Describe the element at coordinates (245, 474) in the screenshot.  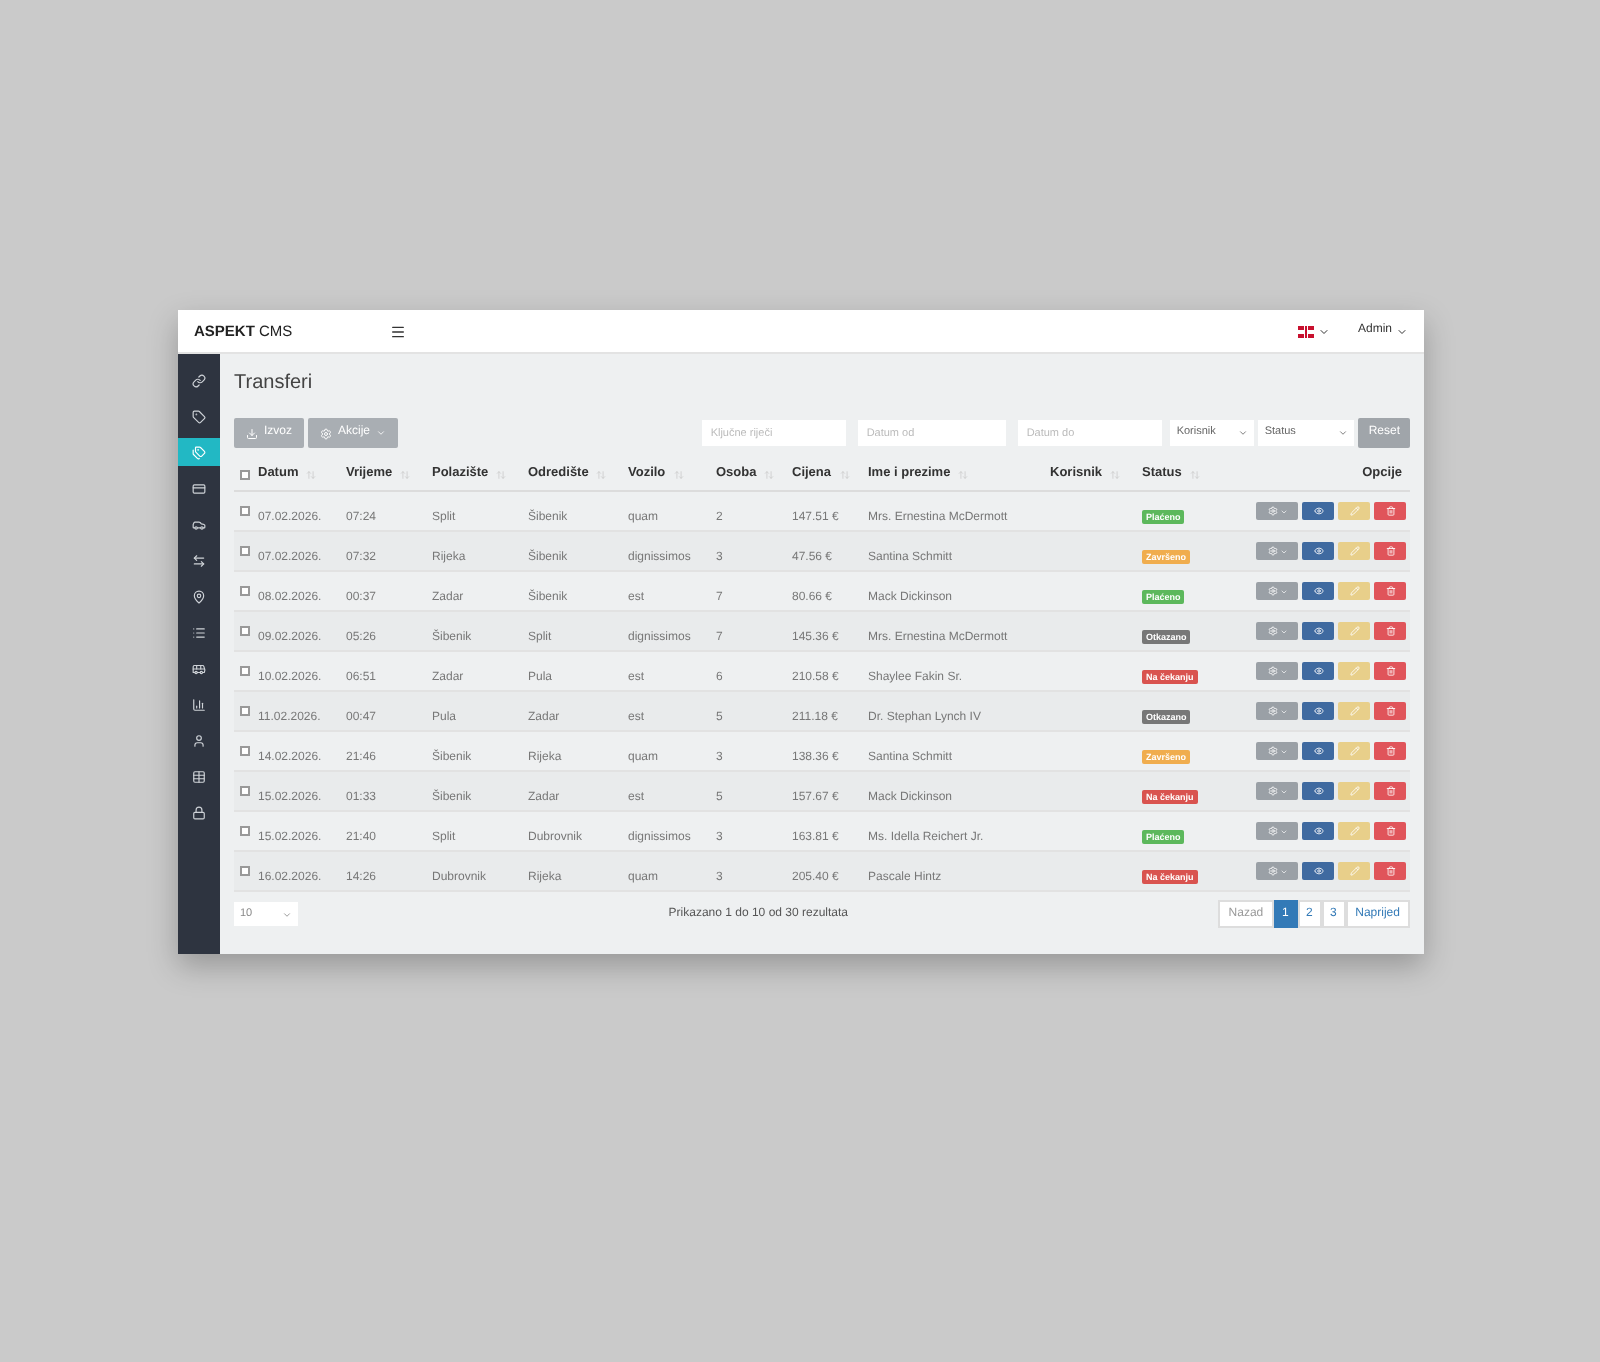
I see `select-all-checkbox` at that location.